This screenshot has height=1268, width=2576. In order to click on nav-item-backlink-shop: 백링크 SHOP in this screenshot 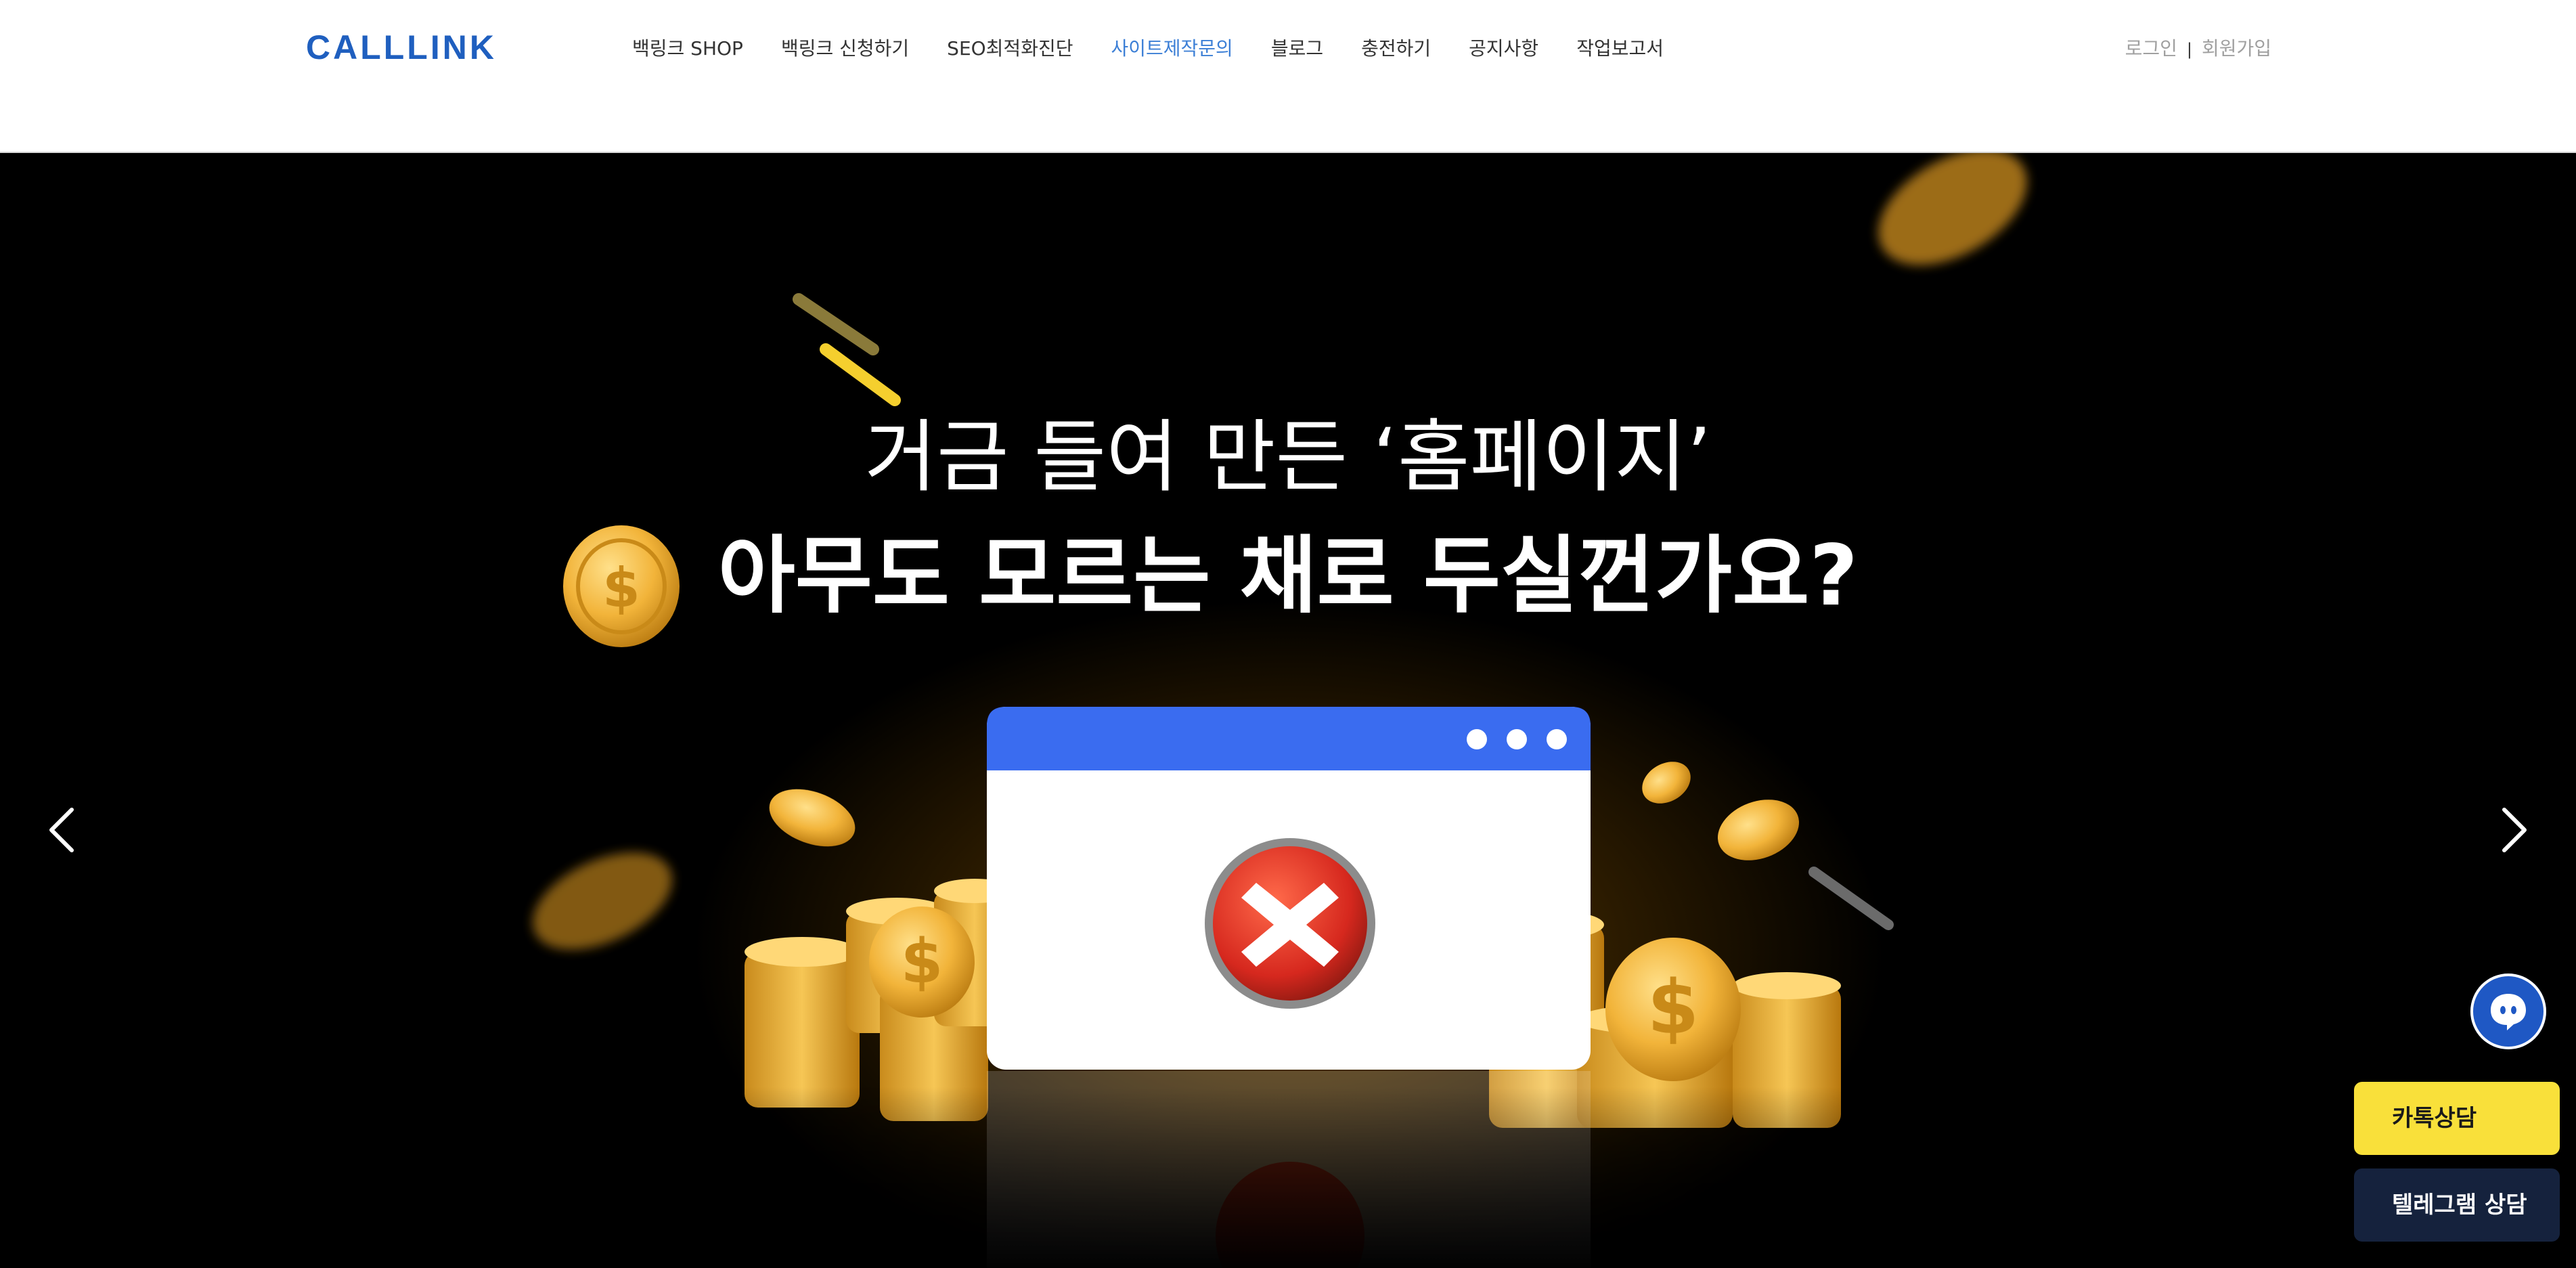, I will do `click(687, 48)`.